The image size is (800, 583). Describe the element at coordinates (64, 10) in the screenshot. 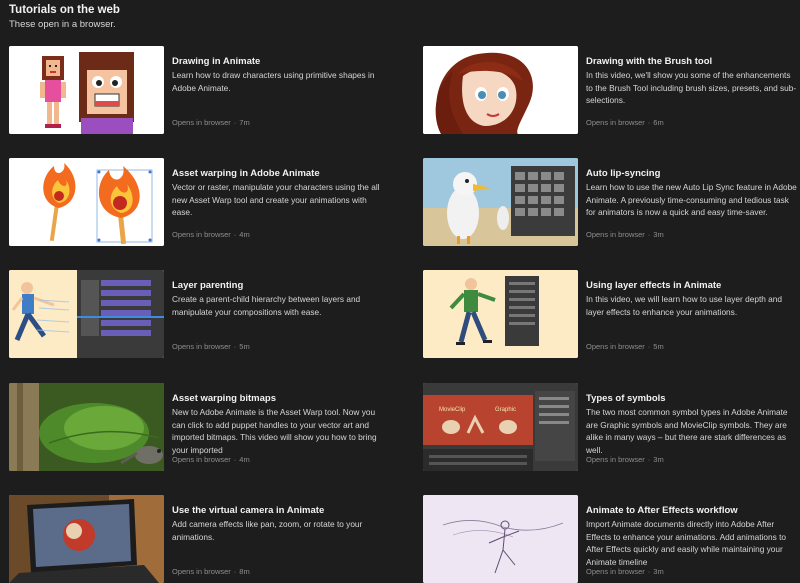

I see `section-title: Tutorials on the web` at that location.